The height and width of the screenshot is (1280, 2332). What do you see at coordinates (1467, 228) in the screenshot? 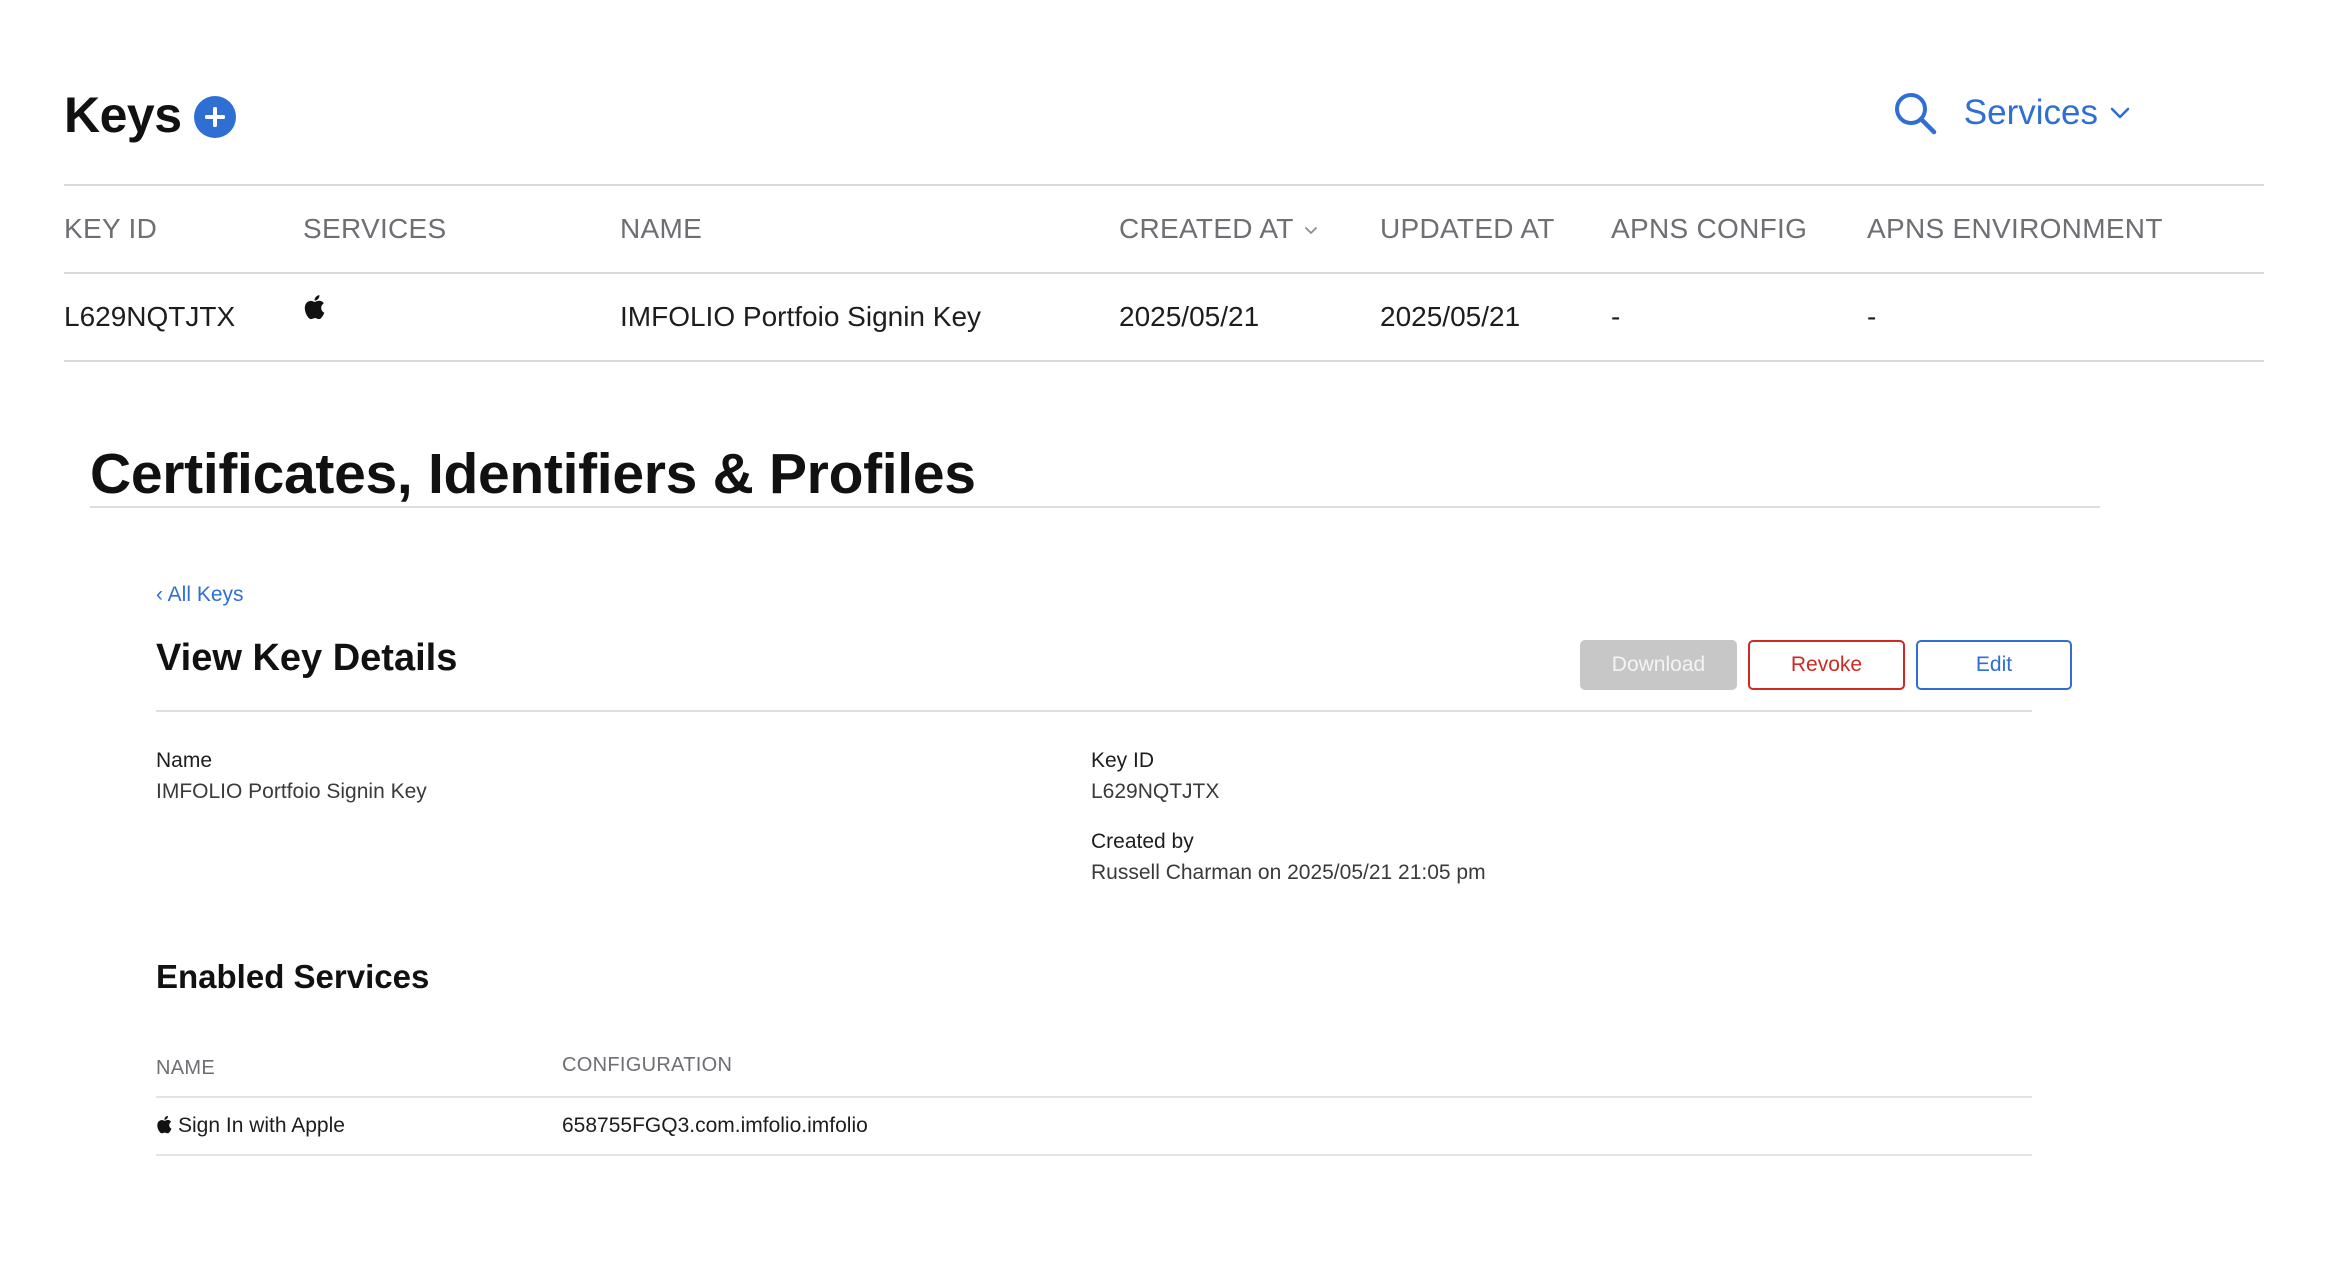
I see `column-header-updated-at: UPDATED AT` at bounding box center [1467, 228].